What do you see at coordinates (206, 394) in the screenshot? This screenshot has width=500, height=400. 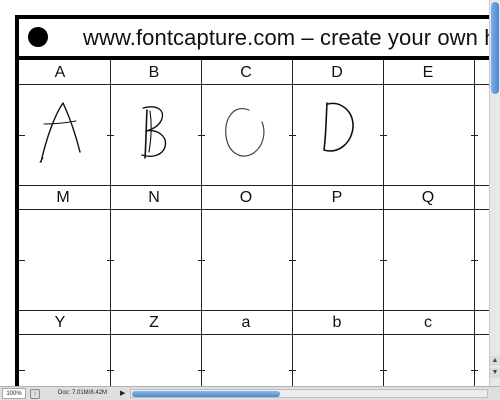 I see `horizontal-scroll-thumb` at bounding box center [206, 394].